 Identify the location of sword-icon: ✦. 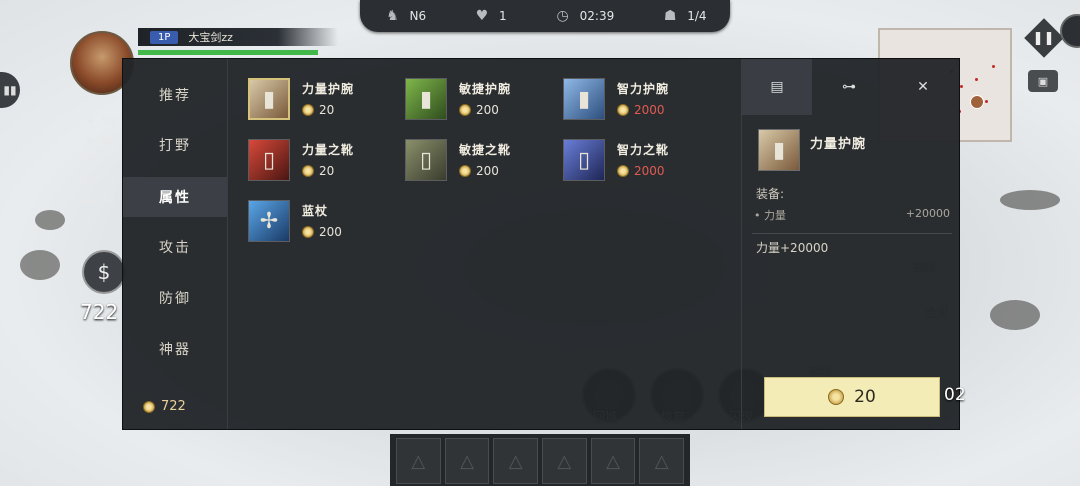
(91, 121).